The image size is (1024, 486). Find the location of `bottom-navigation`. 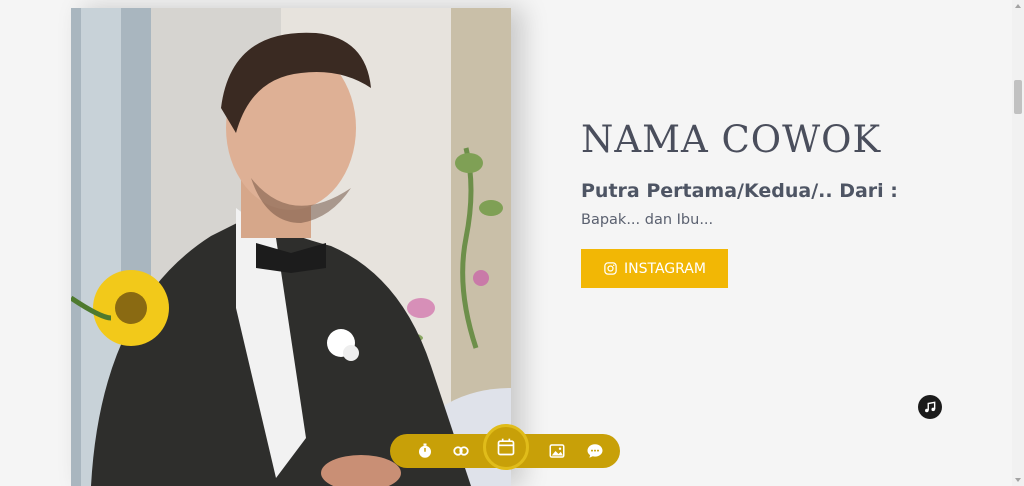

bottom-navigation is located at coordinates (505, 447).